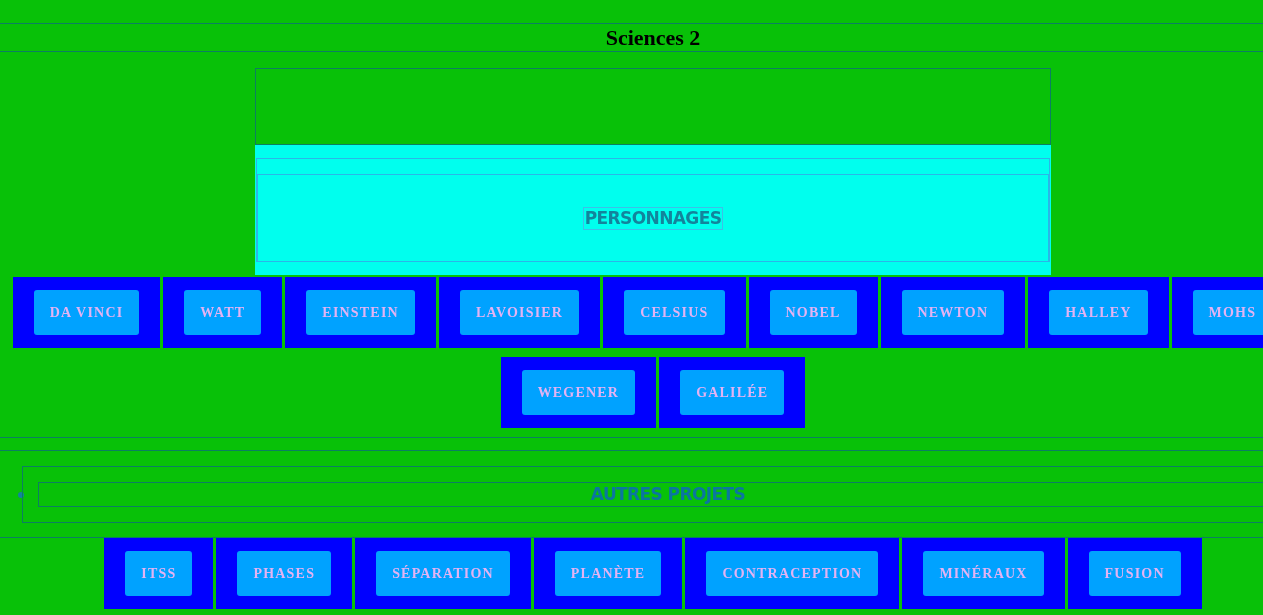  Describe the element at coordinates (668, 494) in the screenshot. I see `section-heading: AUTRES PROJETS` at that location.